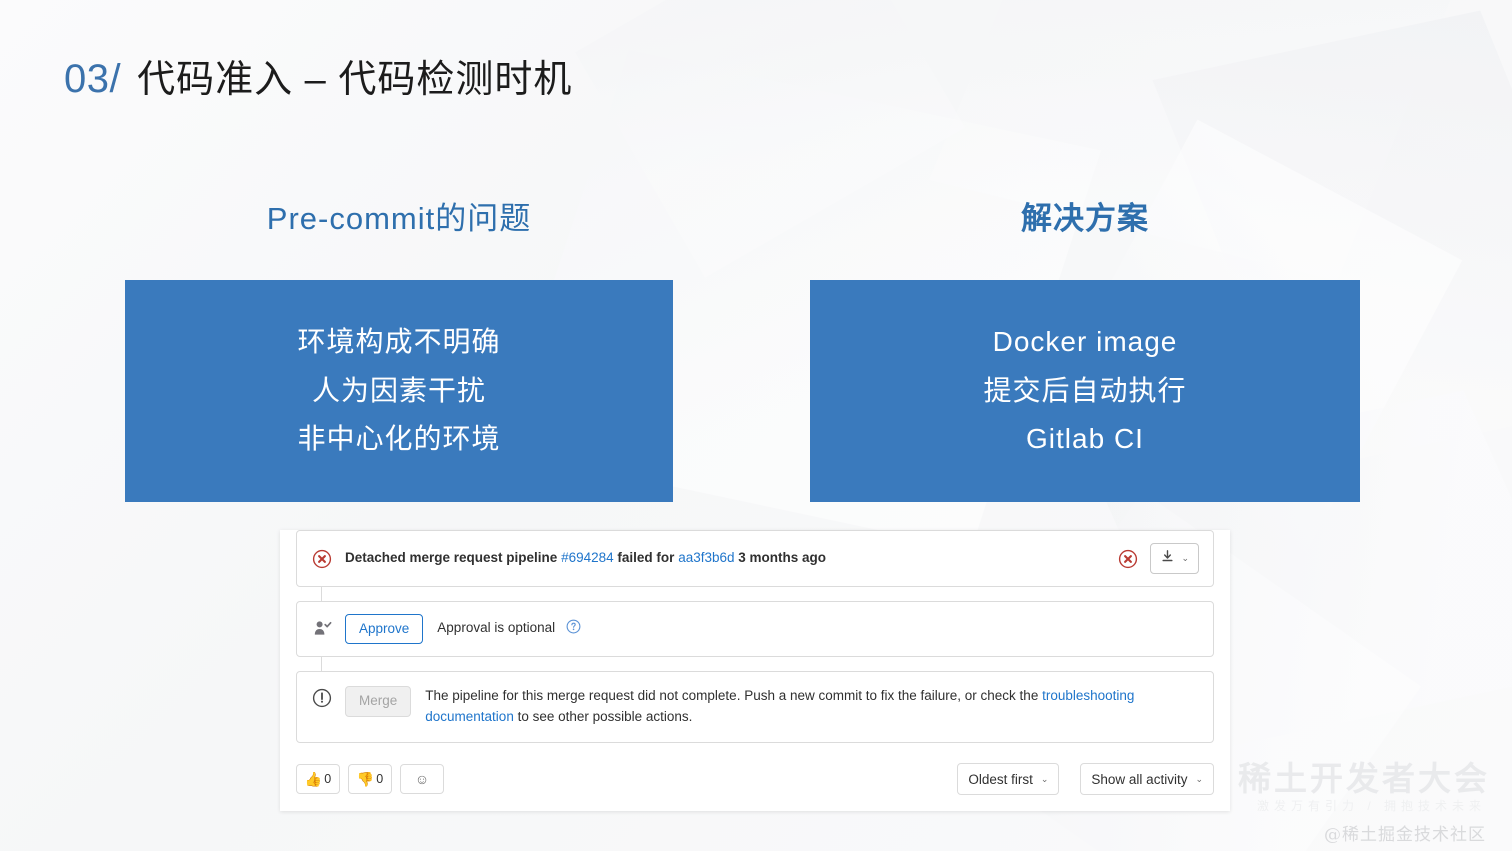  I want to click on download-icon, so click(1167, 558).